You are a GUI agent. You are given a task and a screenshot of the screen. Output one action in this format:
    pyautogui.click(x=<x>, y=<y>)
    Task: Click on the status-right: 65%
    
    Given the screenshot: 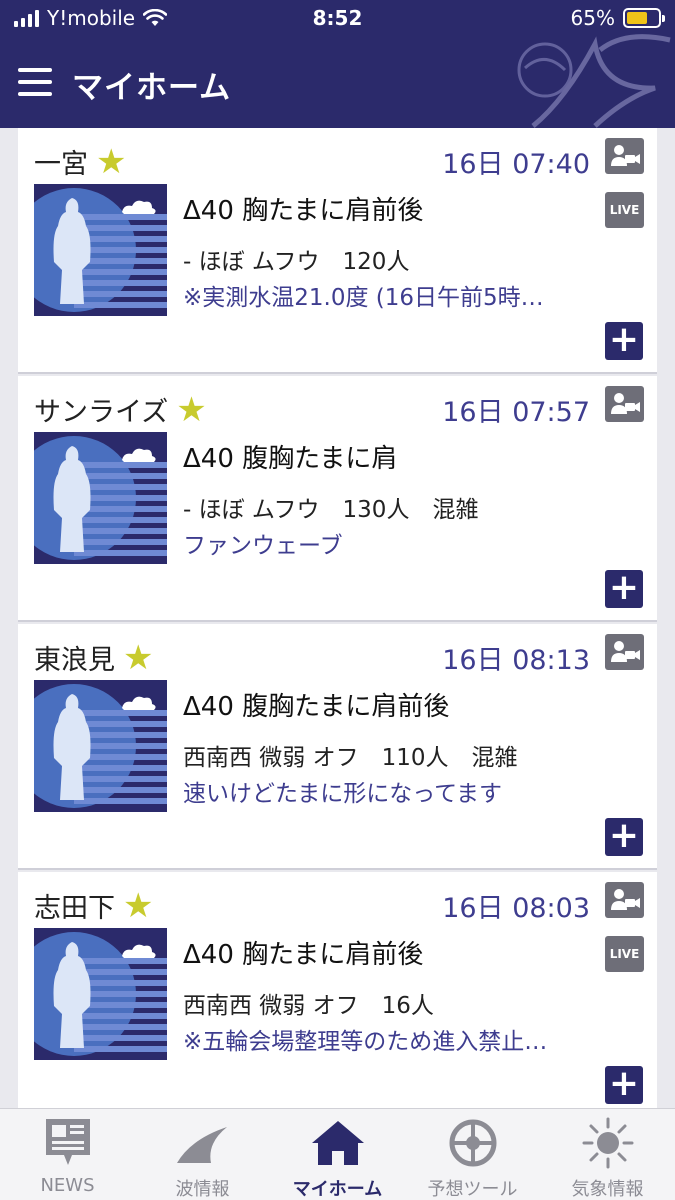 What is the action you would take?
    pyautogui.click(x=617, y=18)
    